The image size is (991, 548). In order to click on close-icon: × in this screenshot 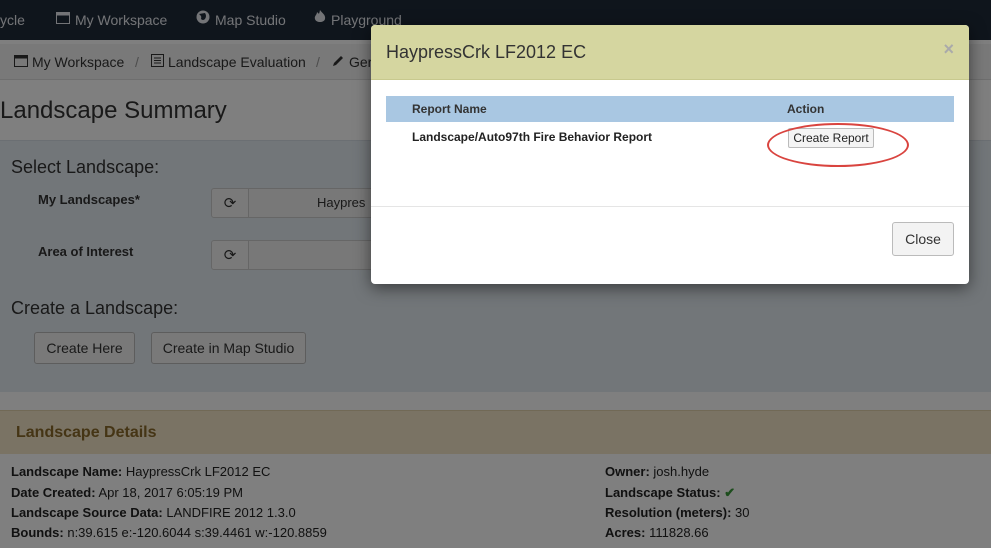, I will do `click(948, 49)`.